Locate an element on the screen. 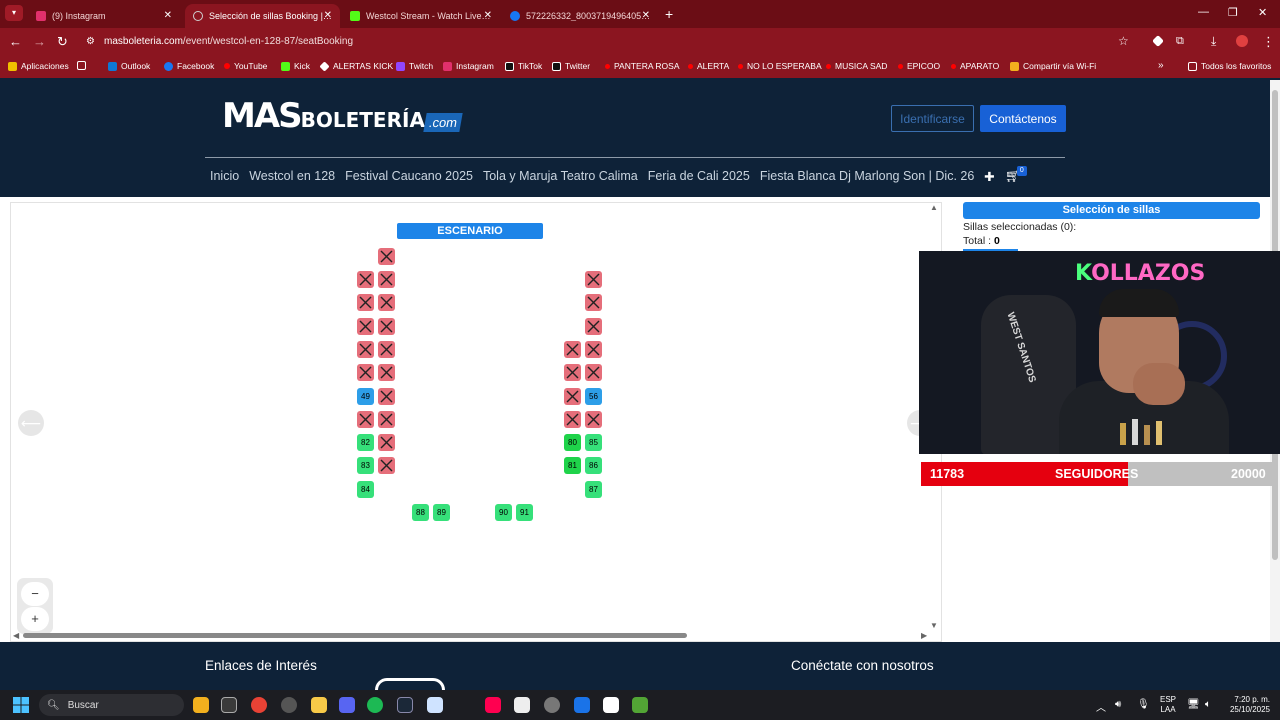  bookmark-apps: Aplicaciones is located at coordinates (38, 66).